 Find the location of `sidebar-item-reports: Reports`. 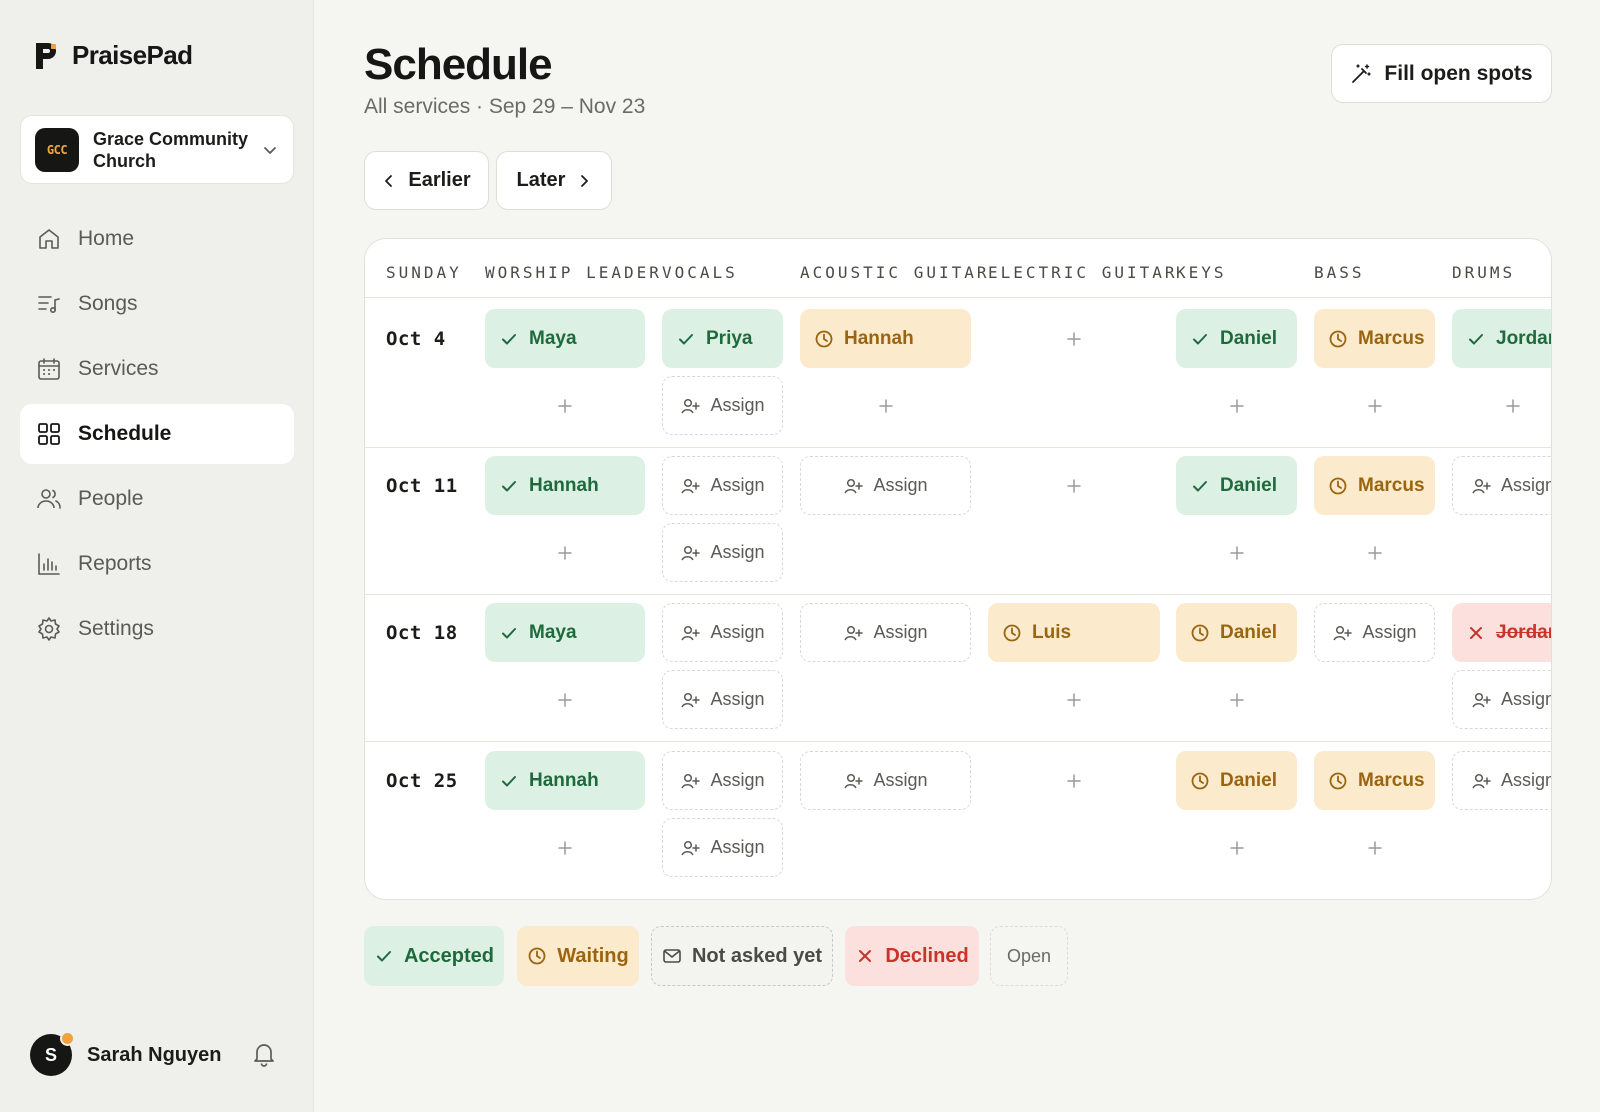

sidebar-item-reports: Reports is located at coordinates (157, 564).